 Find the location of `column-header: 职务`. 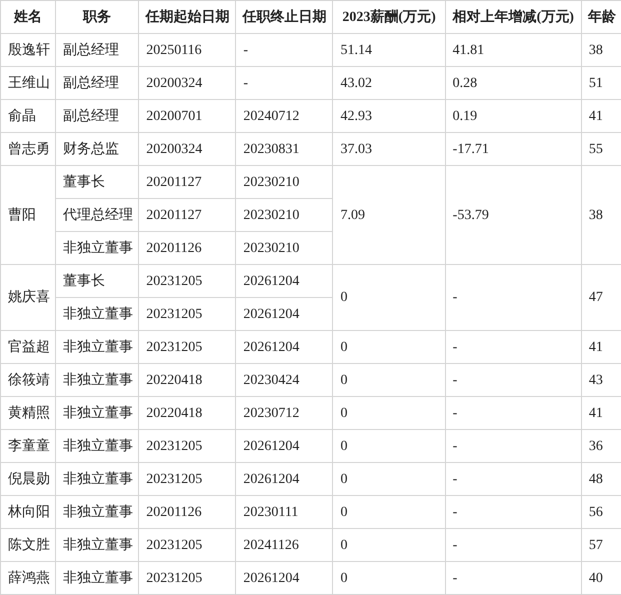

column-header: 职务 is located at coordinates (97, 17).